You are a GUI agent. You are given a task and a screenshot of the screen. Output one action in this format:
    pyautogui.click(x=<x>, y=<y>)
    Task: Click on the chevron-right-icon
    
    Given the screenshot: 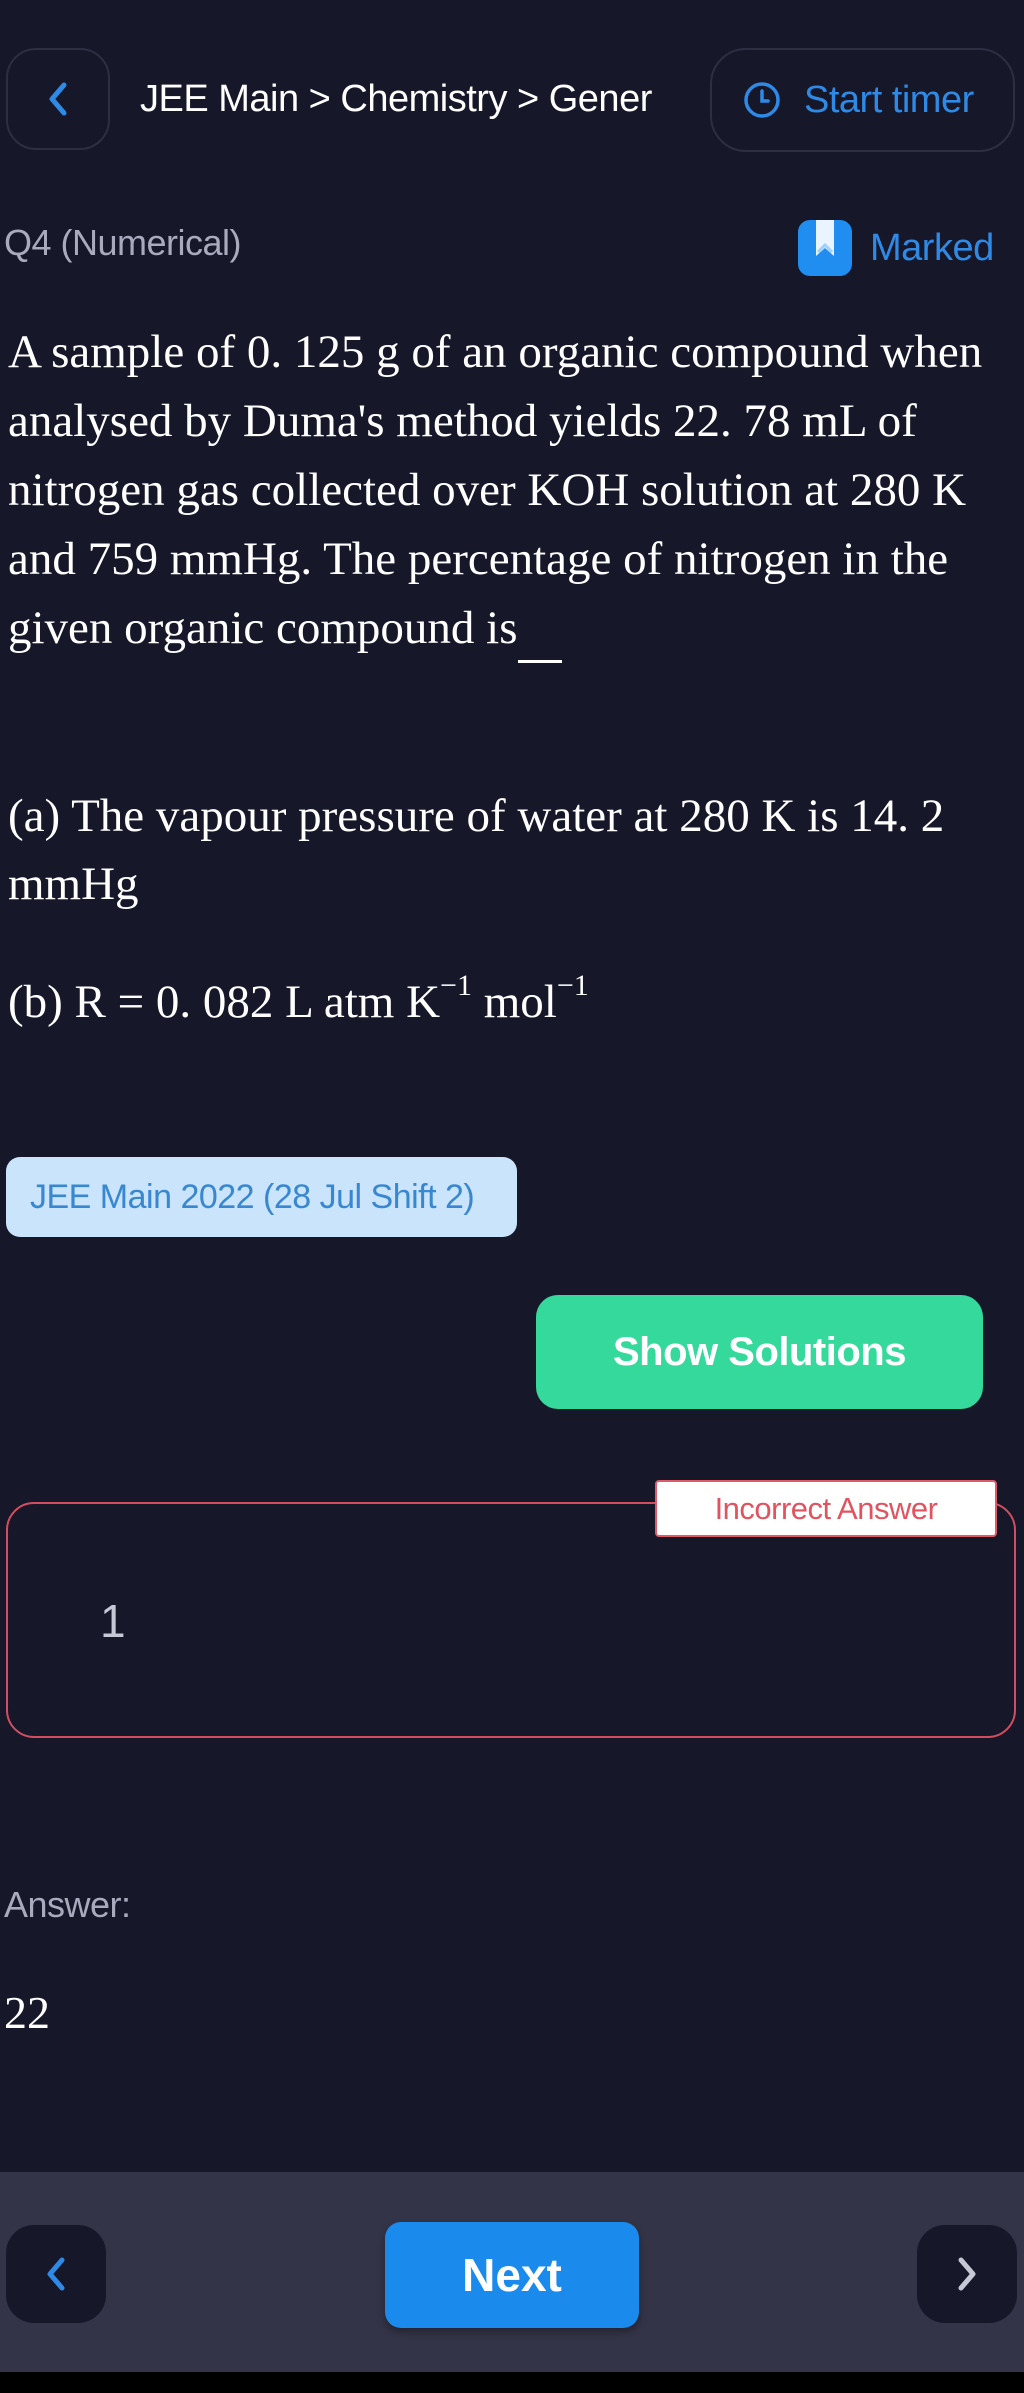 What is the action you would take?
    pyautogui.click(x=967, y=2274)
    